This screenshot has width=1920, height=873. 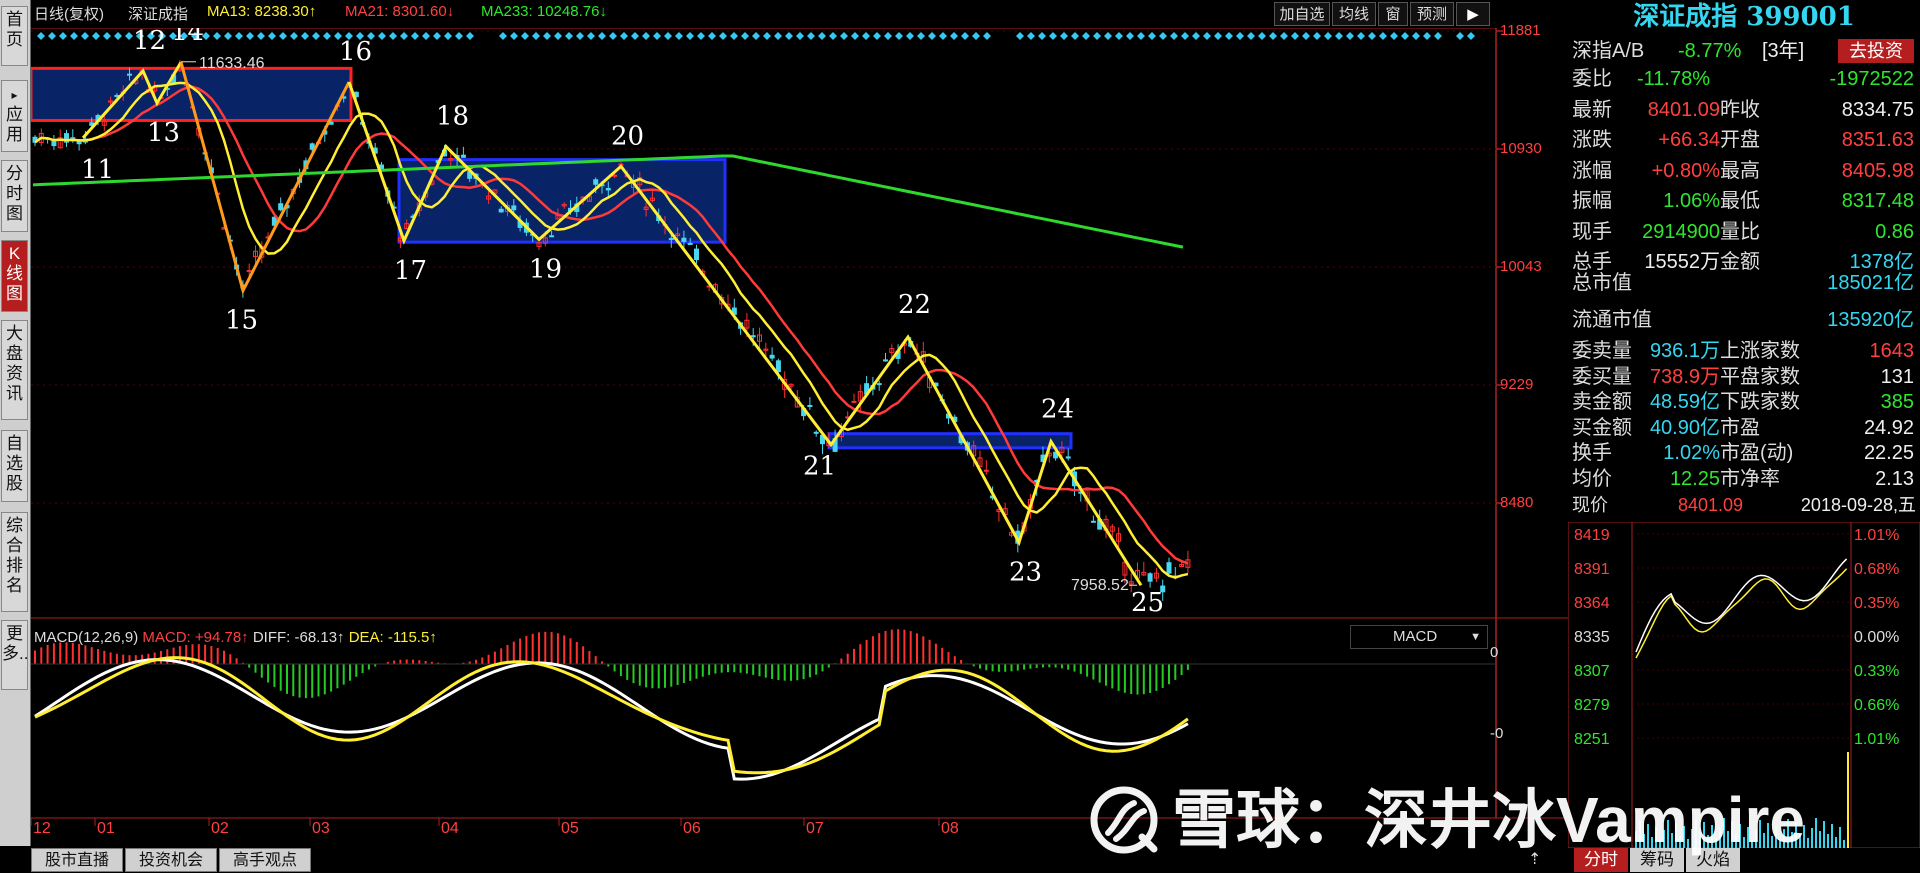 I want to click on nav-market-news: 大盘资讯, so click(x=14, y=370).